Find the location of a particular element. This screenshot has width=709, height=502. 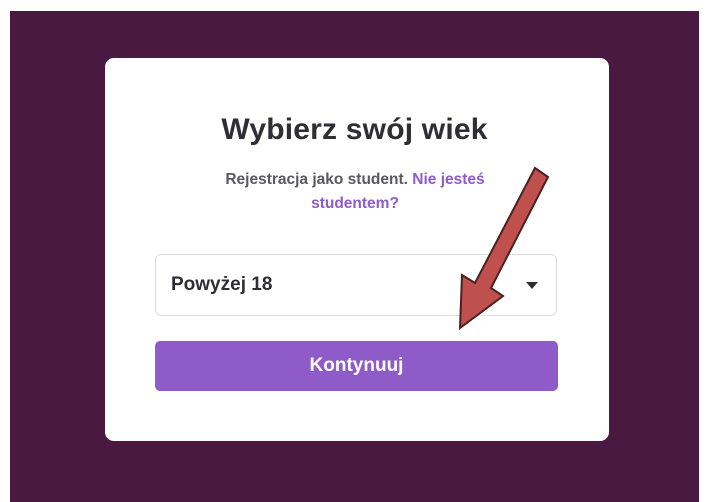

age-select: Powyżej 18 is located at coordinates (356, 285).